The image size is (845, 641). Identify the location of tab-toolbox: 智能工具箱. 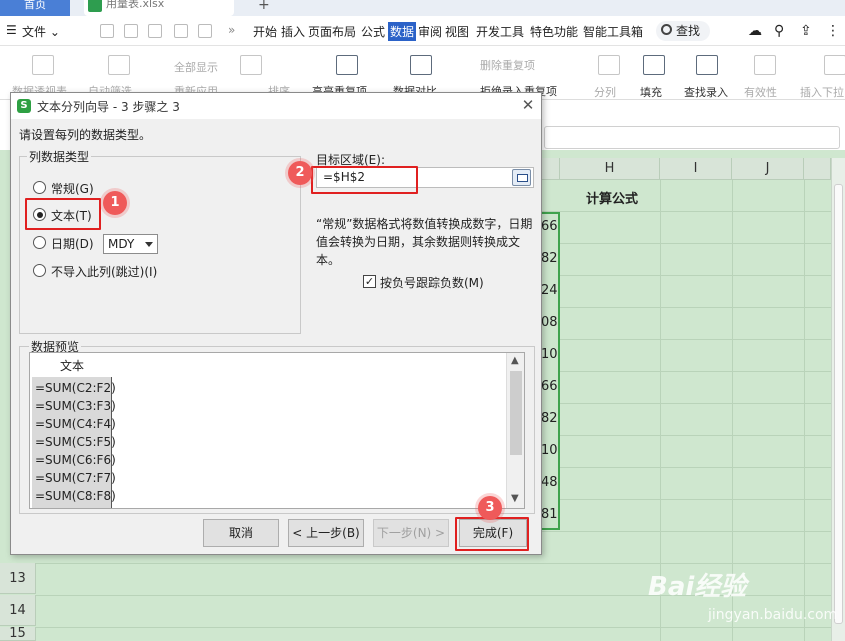
(613, 31).